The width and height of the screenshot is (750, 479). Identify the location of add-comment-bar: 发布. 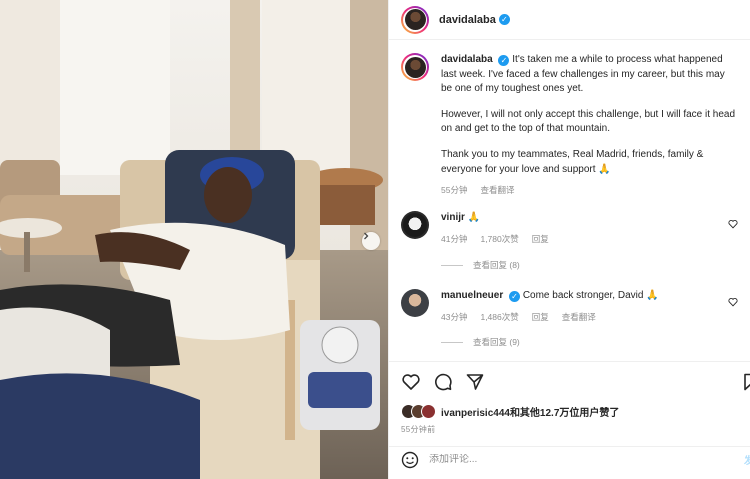
(569, 459).